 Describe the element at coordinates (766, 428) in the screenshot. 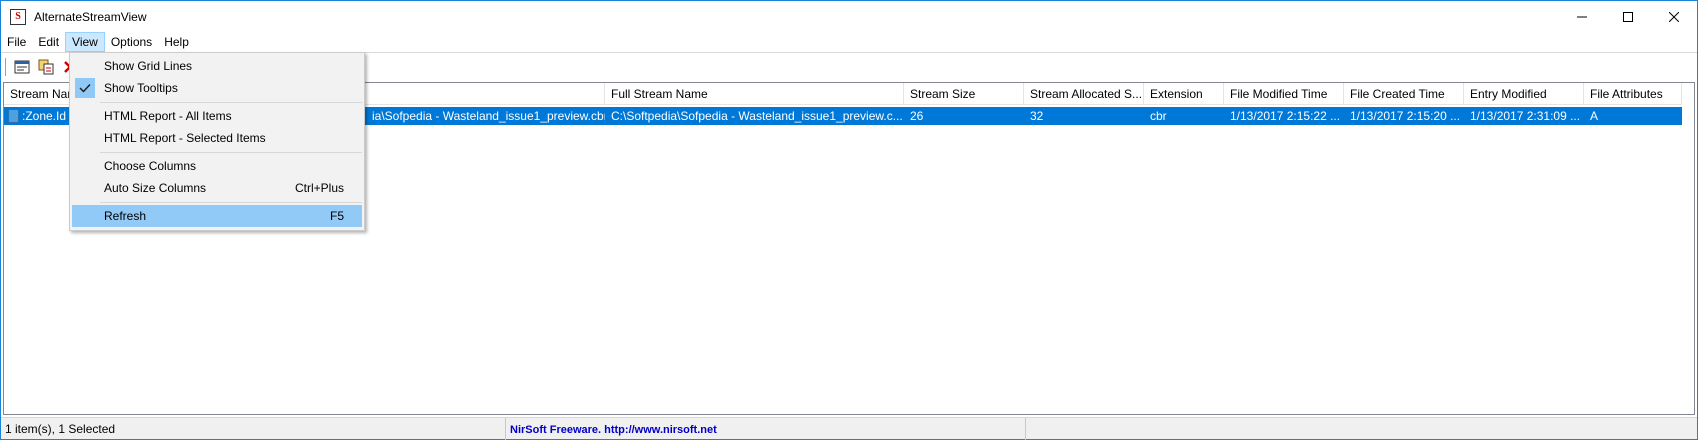

I see `status-credit: NirSoft Freeware. http://www.nirsoft.net` at that location.